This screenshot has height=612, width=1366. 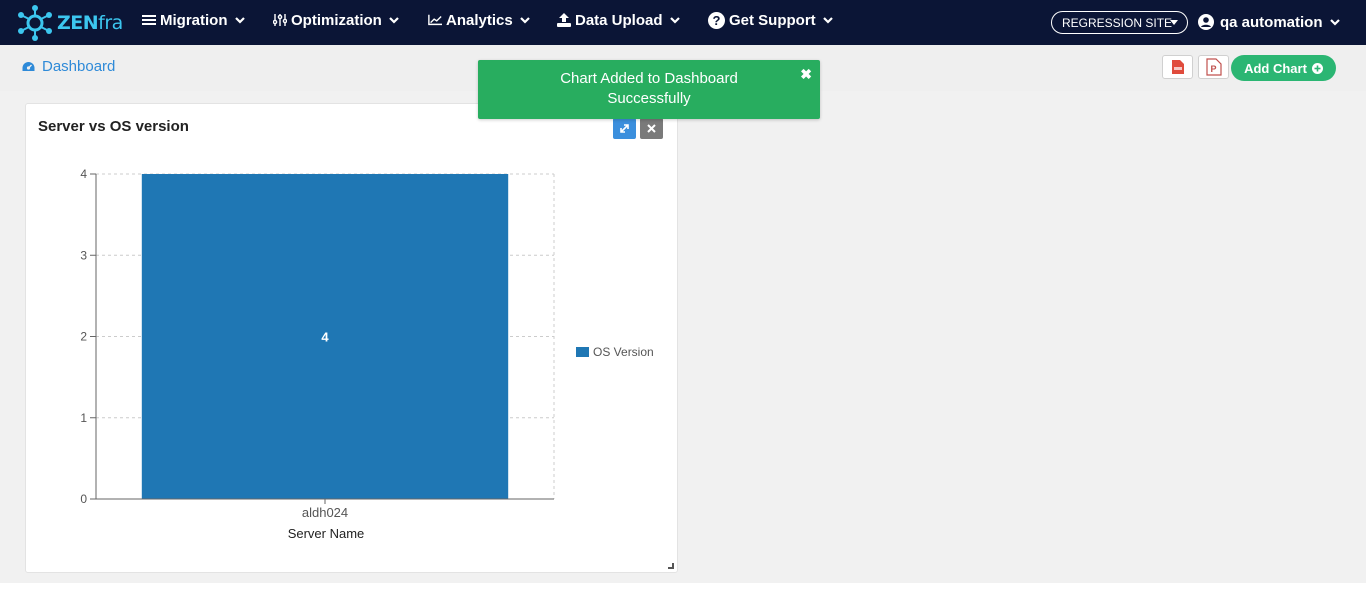 I want to click on user-menu: qa automation, so click(x=1269, y=22).